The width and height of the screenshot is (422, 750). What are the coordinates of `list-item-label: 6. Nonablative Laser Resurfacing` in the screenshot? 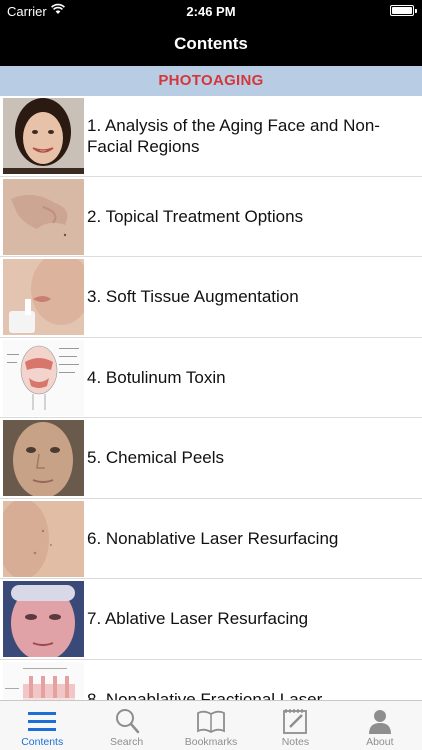 It's located at (213, 538).